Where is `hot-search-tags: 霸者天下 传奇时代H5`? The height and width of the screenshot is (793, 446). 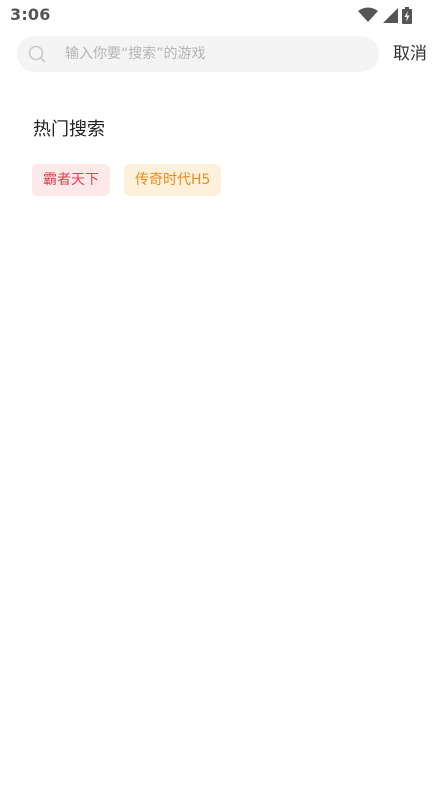 hot-search-tags: 霸者天下 传奇时代H5 is located at coordinates (127, 180).